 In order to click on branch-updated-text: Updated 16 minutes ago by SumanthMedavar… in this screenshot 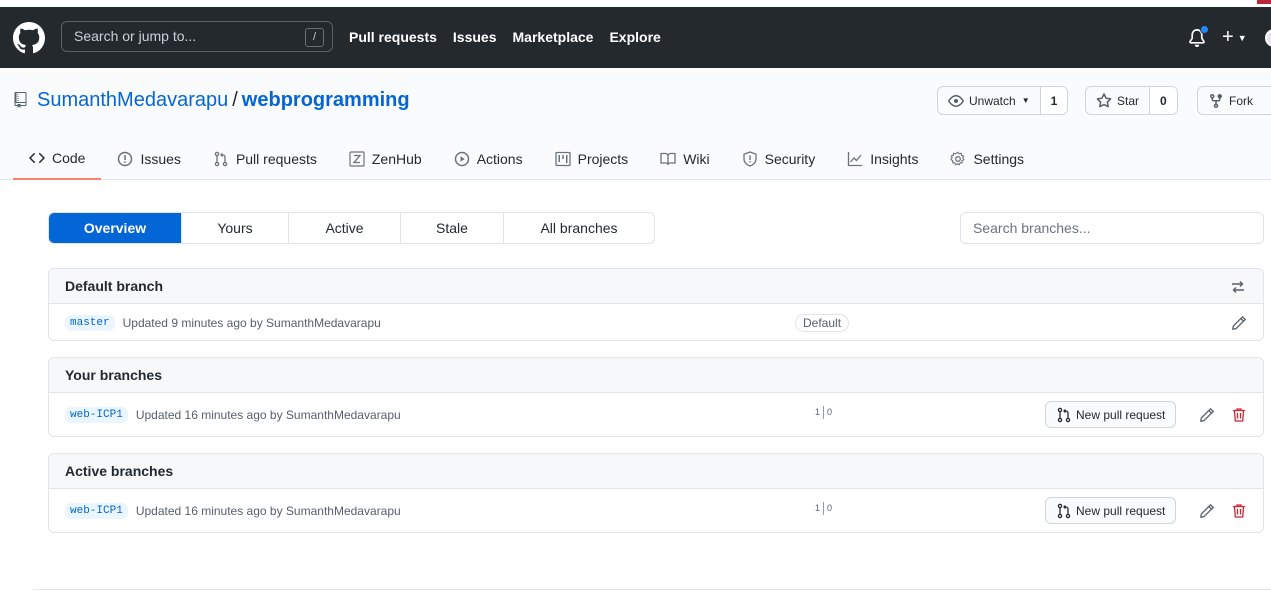, I will do `click(268, 511)`.